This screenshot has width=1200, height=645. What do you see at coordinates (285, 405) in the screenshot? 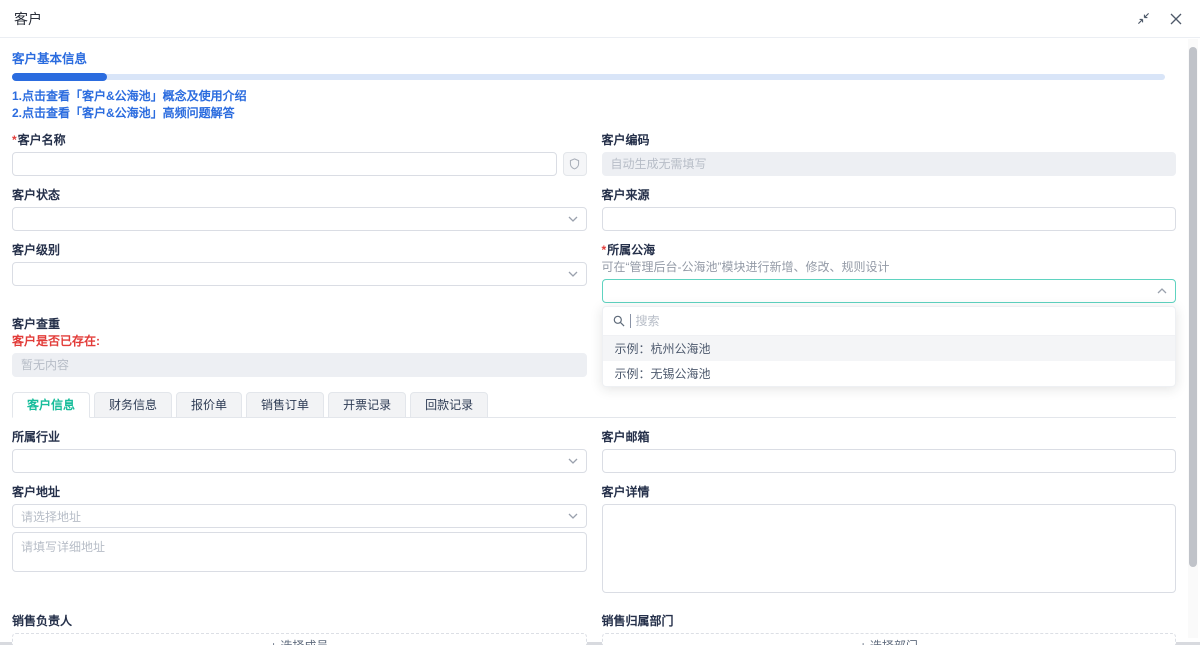
I see `tab-sales-order: 销售订单` at bounding box center [285, 405].